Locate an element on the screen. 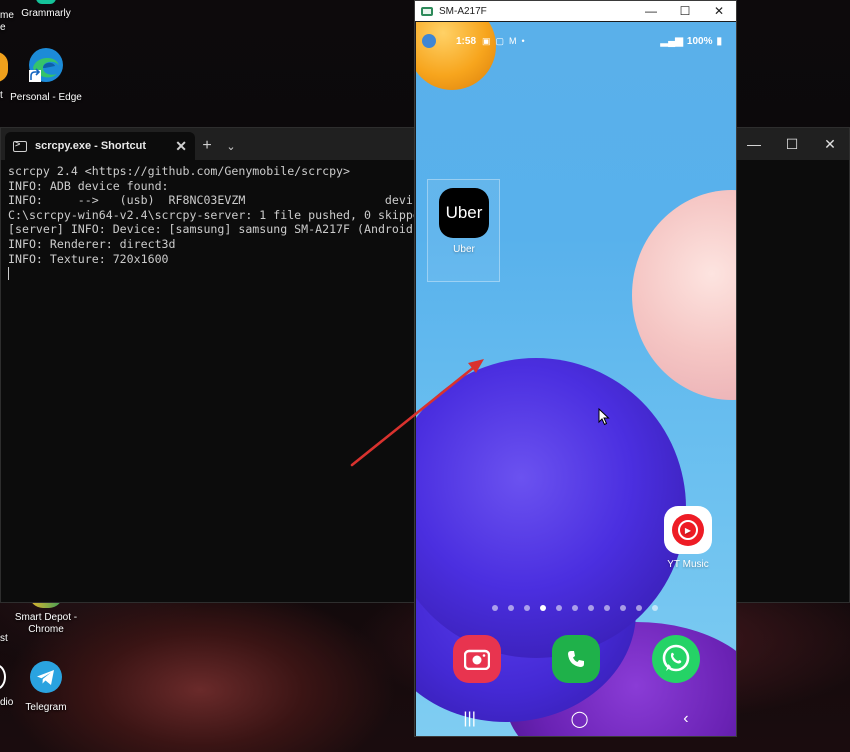  edge-icon is located at coordinates (46, 67).